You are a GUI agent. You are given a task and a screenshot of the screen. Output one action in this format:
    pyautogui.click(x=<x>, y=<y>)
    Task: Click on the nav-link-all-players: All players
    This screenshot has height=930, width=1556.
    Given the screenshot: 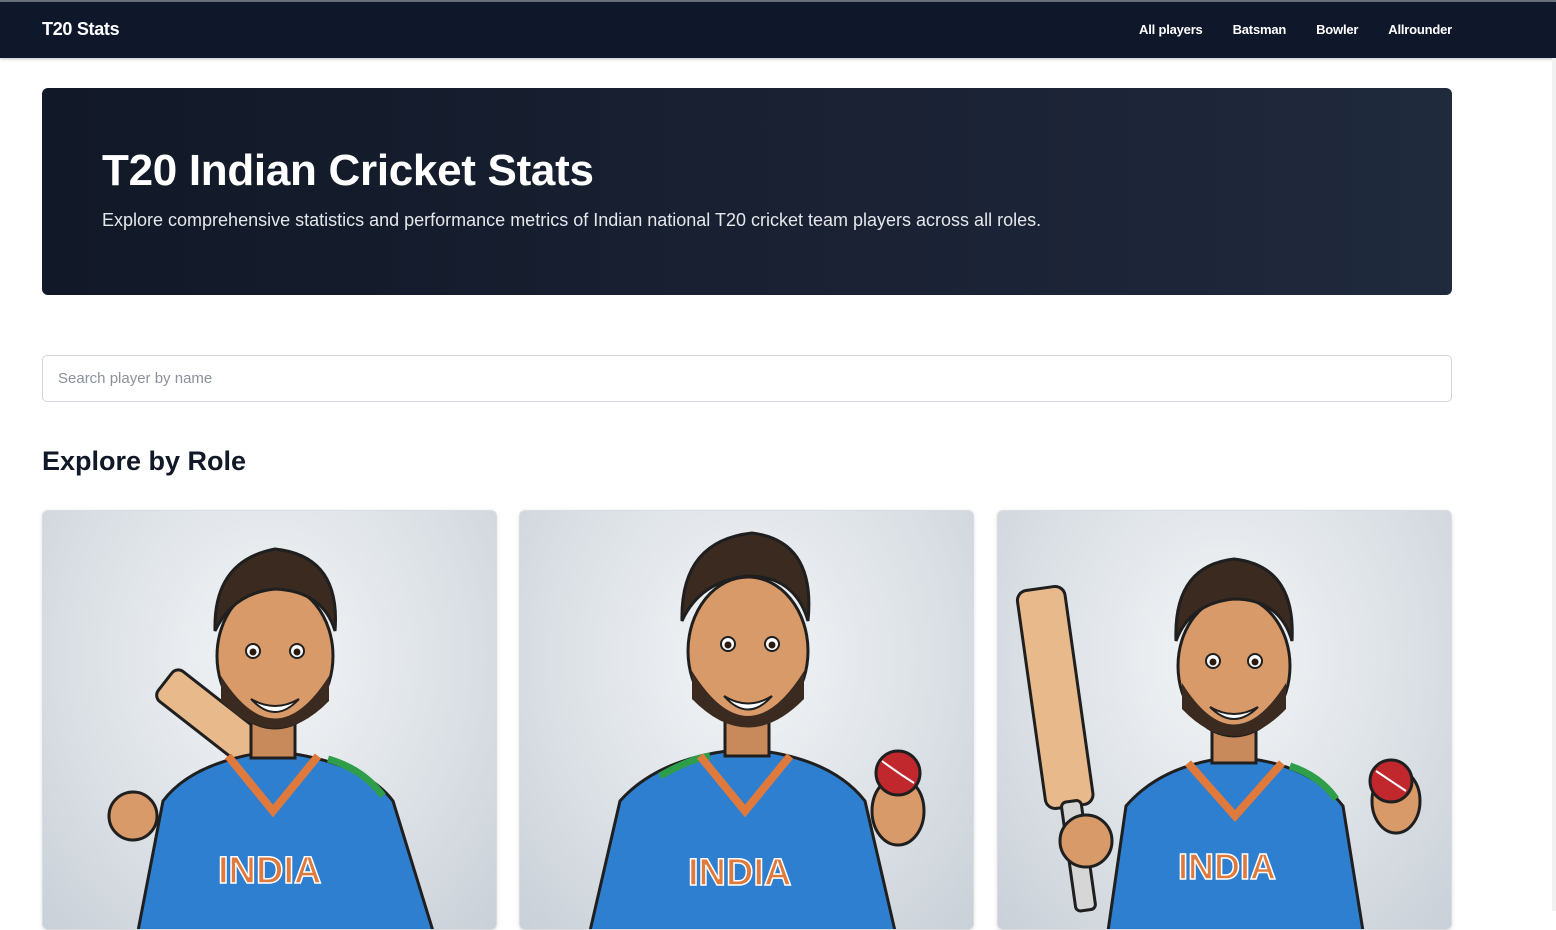 What is the action you would take?
    pyautogui.click(x=1171, y=29)
    